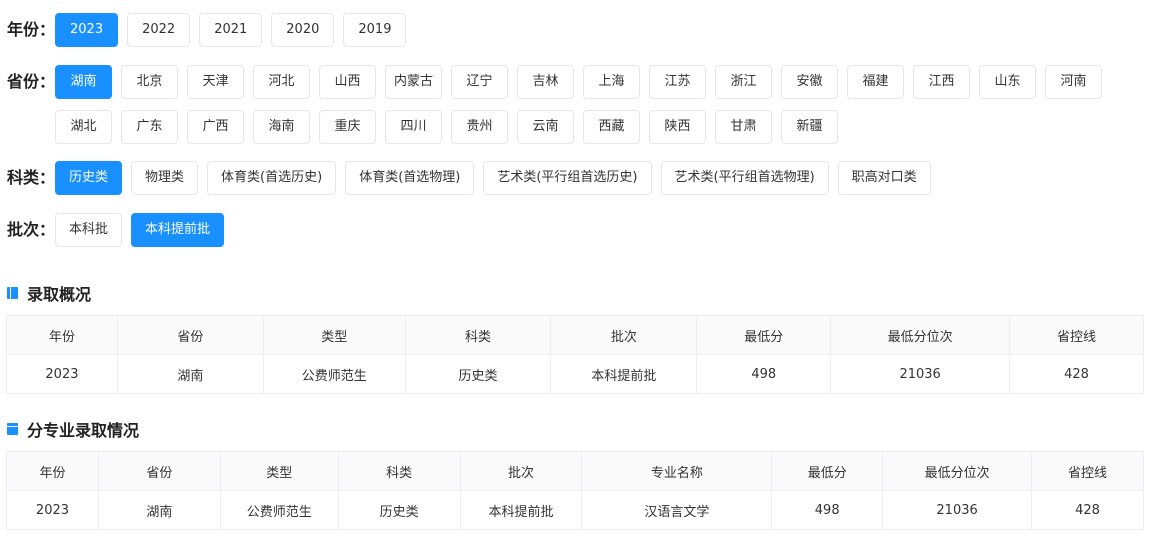 The width and height of the screenshot is (1150, 536). I want to click on province-option: 吉林, so click(545, 82).